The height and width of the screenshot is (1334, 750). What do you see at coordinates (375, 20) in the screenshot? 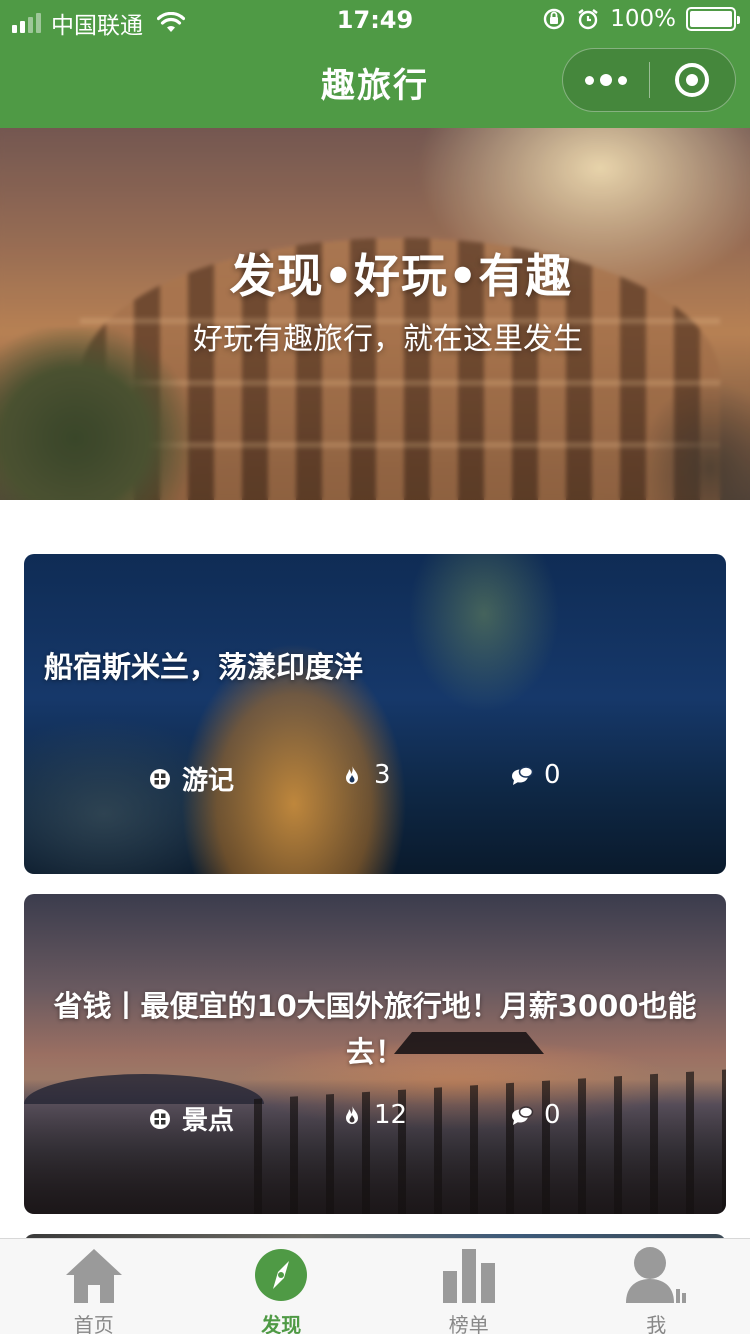
I see `status-bar: 中国联通 17:49 100%` at bounding box center [375, 20].